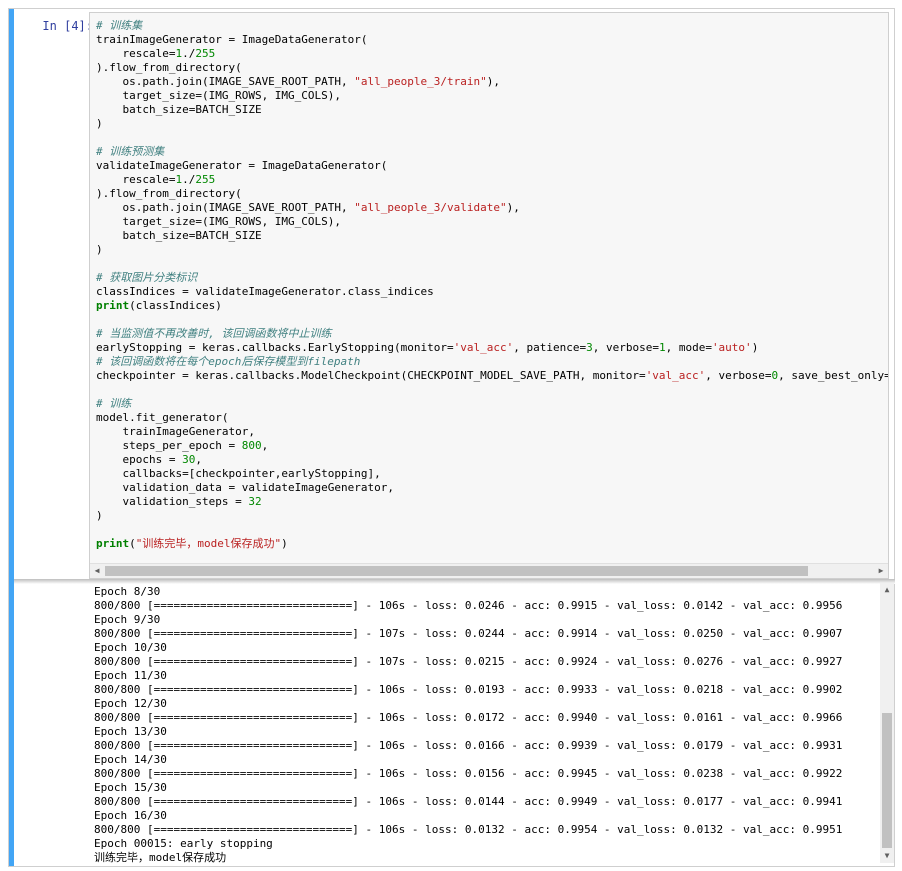  I want to click on code-line: # 训练集, so click(119, 25).